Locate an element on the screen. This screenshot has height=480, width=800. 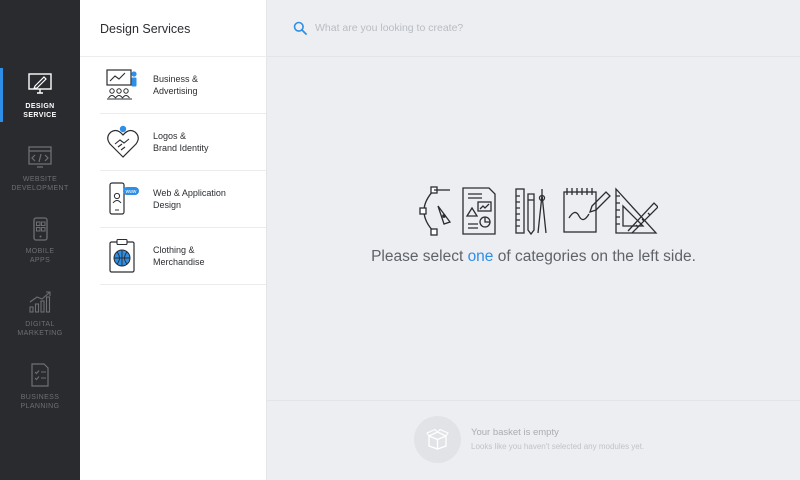
checklist-document-icon is located at coordinates (40, 375).